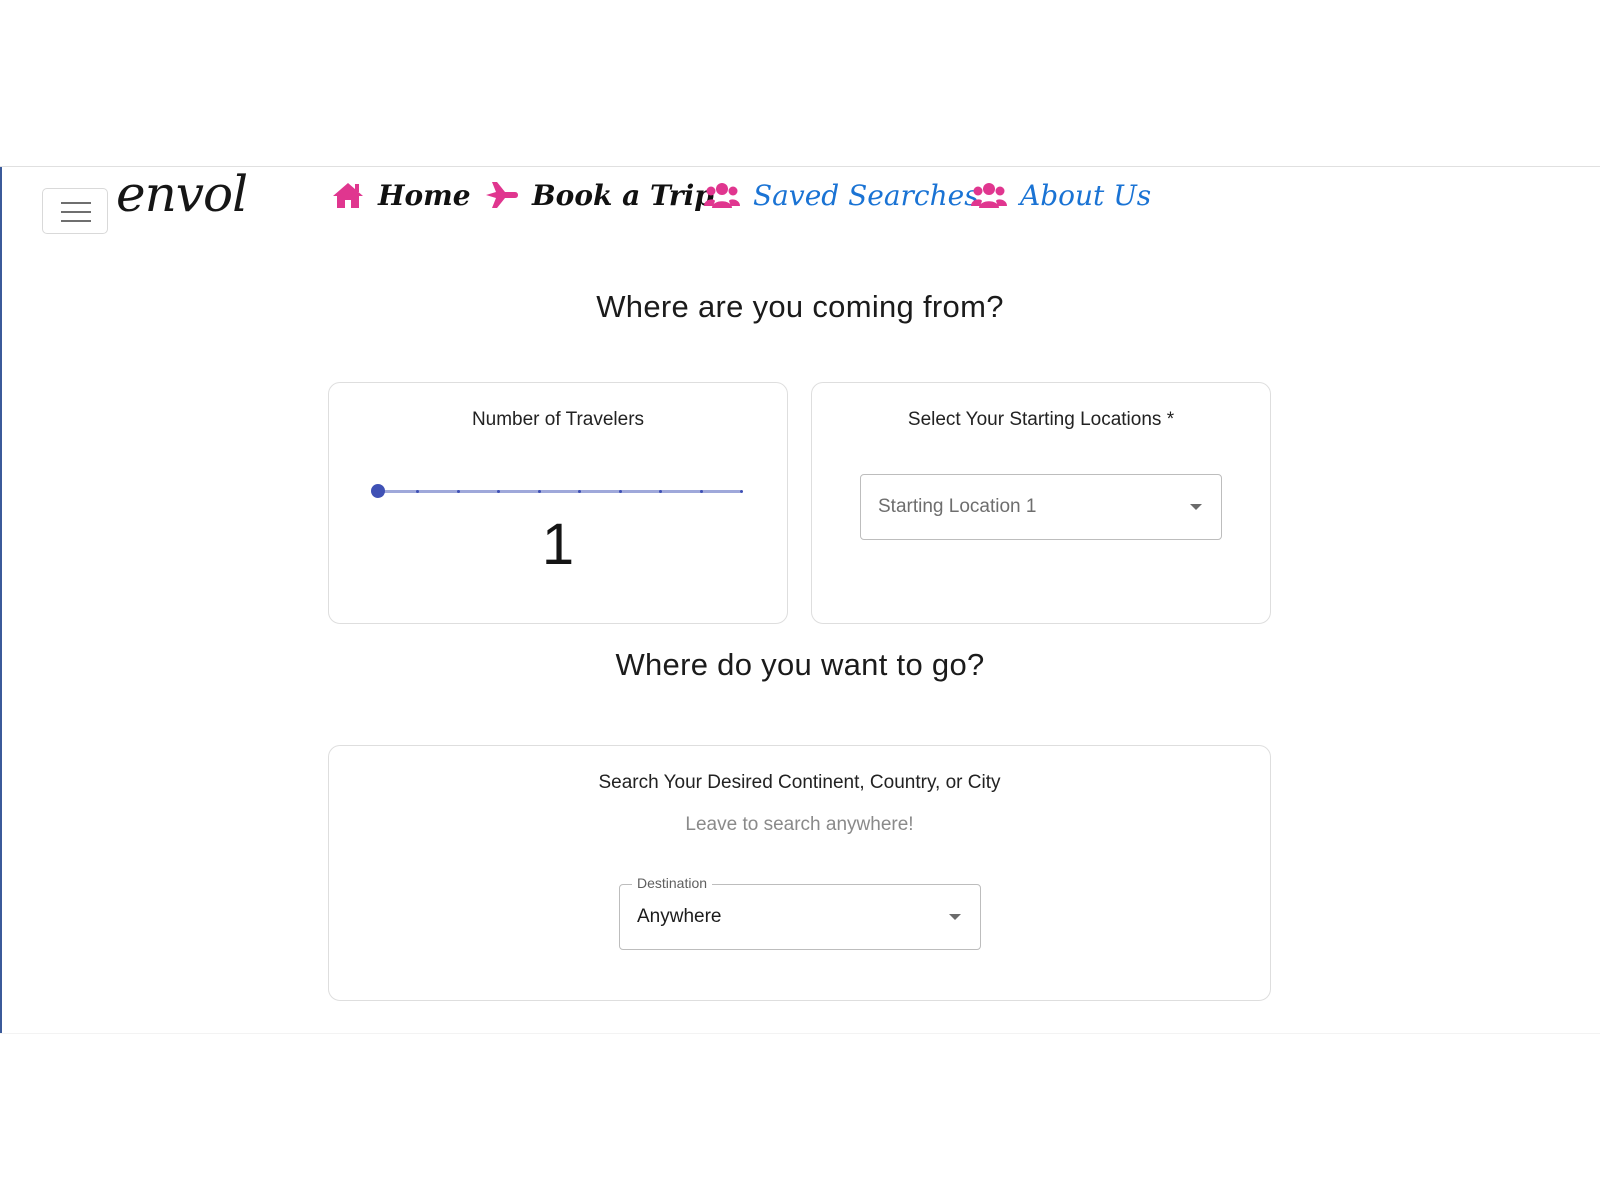 Image resolution: width=1600 pixels, height=1200 pixels. Describe the element at coordinates (1041, 507) in the screenshot. I see `starting-location-select: Starting Location 1` at that location.